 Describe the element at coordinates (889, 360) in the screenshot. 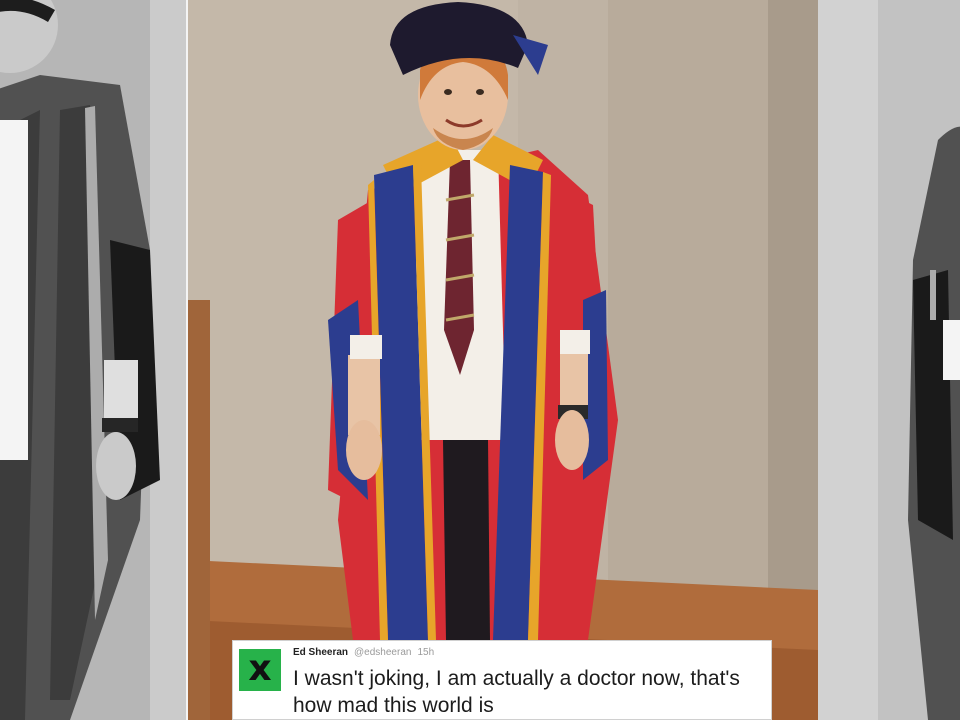

I see `right-photo-panel` at that location.